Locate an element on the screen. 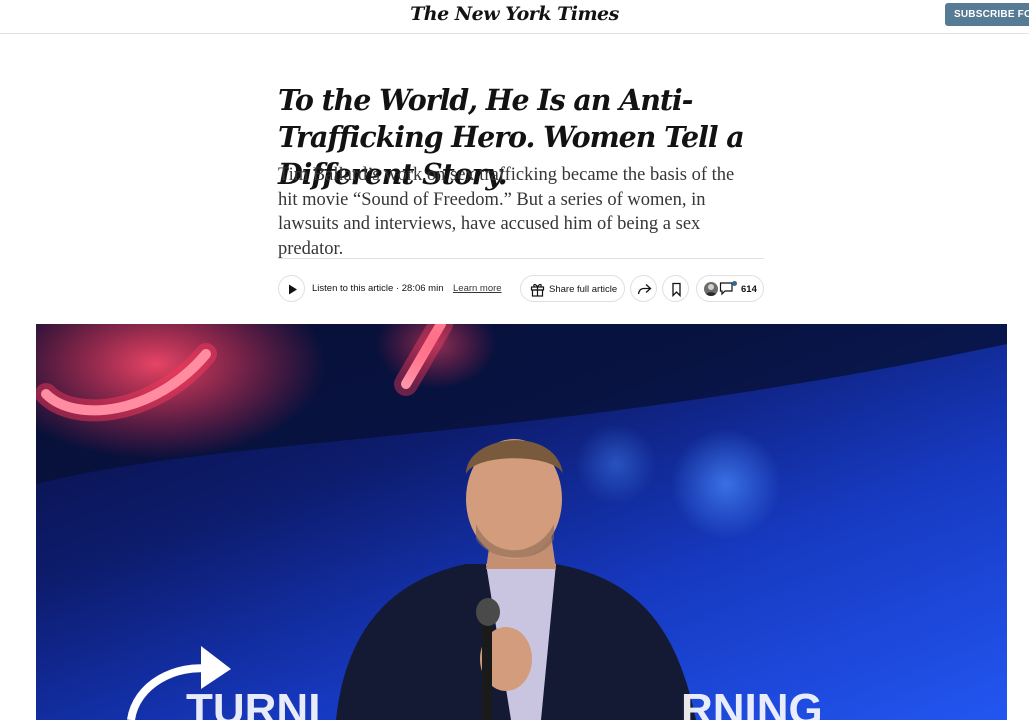 Image resolution: width=1029 pixels, height=720 pixels. listen-play-button is located at coordinates (291, 288).